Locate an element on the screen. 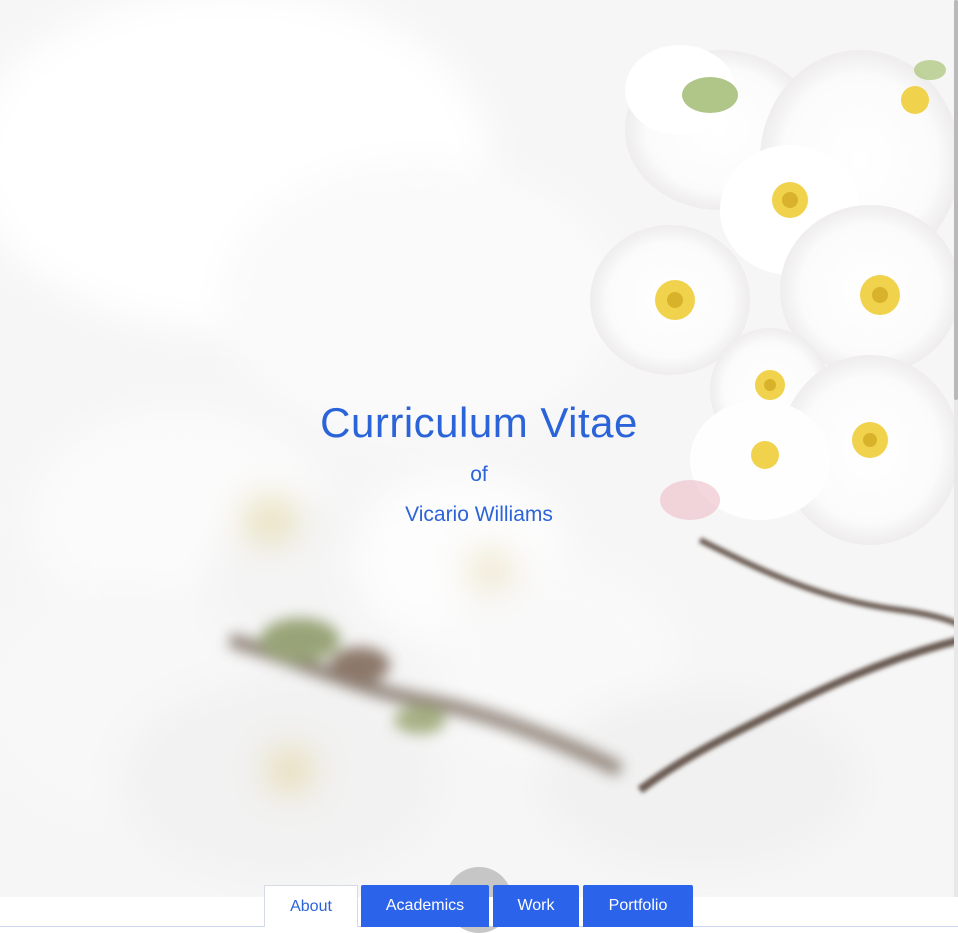 This screenshot has height=933, width=958. tab-work-label: Work is located at coordinates (536, 905).